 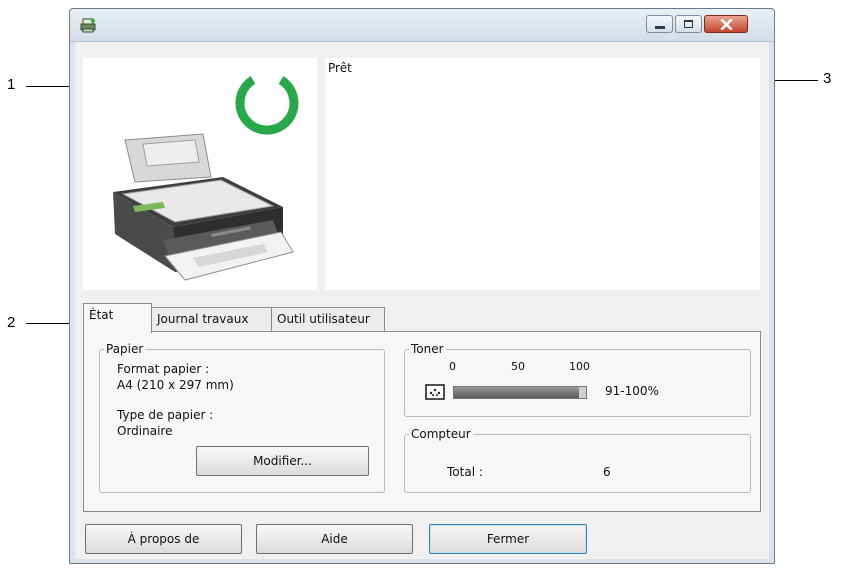 I want to click on counter-group-title: Compteur, so click(x=441, y=434).